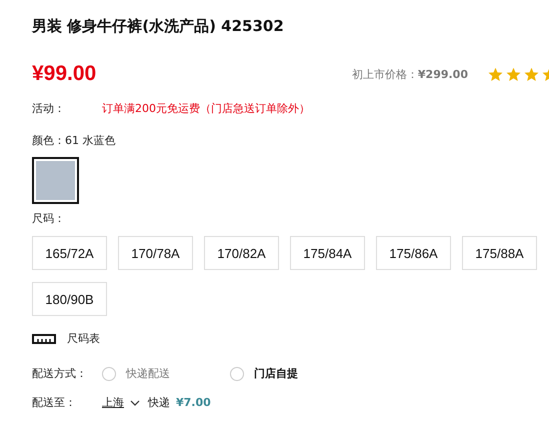 This screenshot has height=429, width=549. Describe the element at coordinates (49, 108) in the screenshot. I see `promotion-label: 活动：` at that location.